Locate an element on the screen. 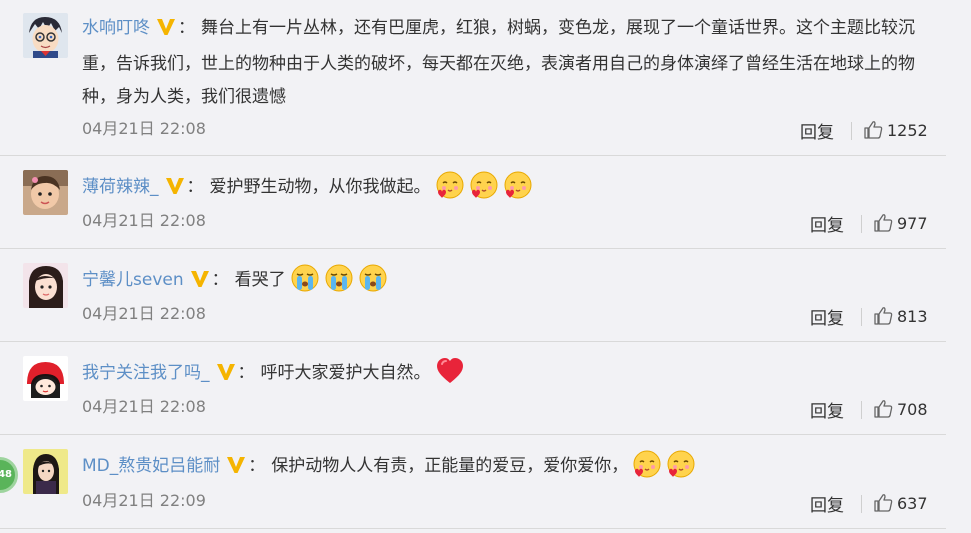 The width and height of the screenshot is (971, 533). comment-text: 爱护野生动物，从你我做起。 is located at coordinates (320, 187).